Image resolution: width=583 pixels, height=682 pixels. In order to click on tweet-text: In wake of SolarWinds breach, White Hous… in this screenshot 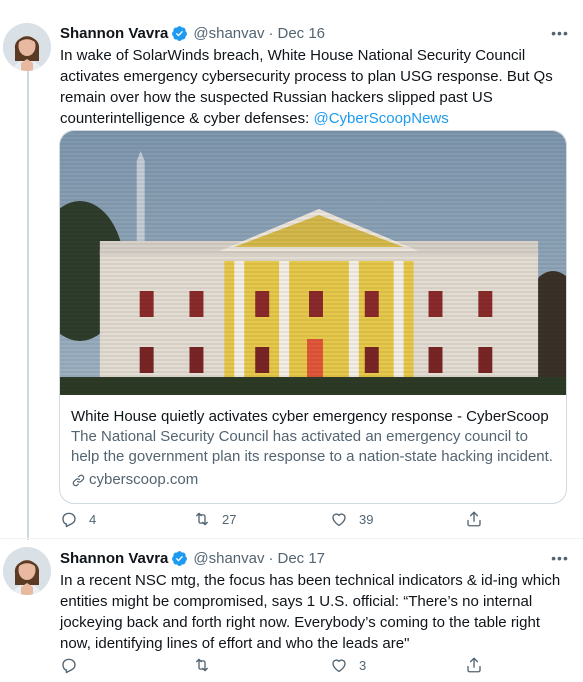, I will do `click(316, 87)`.